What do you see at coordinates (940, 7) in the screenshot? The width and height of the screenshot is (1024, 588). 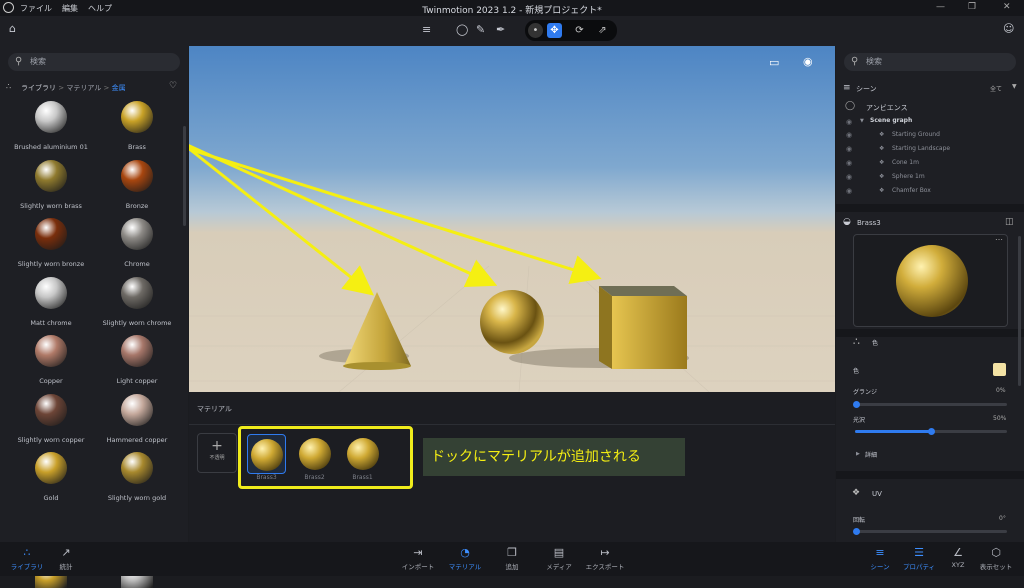 I see `minimize-icon: —` at bounding box center [940, 7].